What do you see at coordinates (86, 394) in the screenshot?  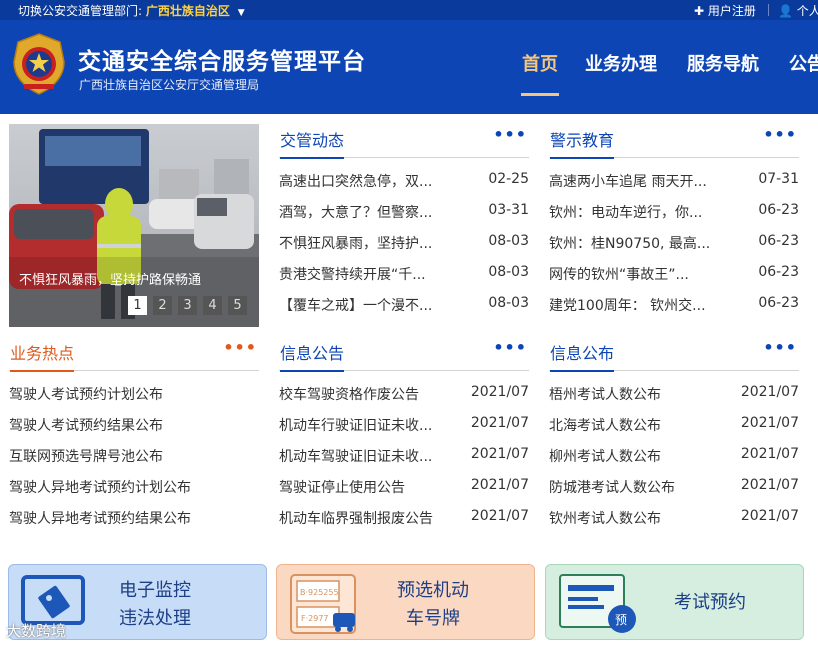 I see `item-title: 驾驶人考试预约计划公布` at bounding box center [86, 394].